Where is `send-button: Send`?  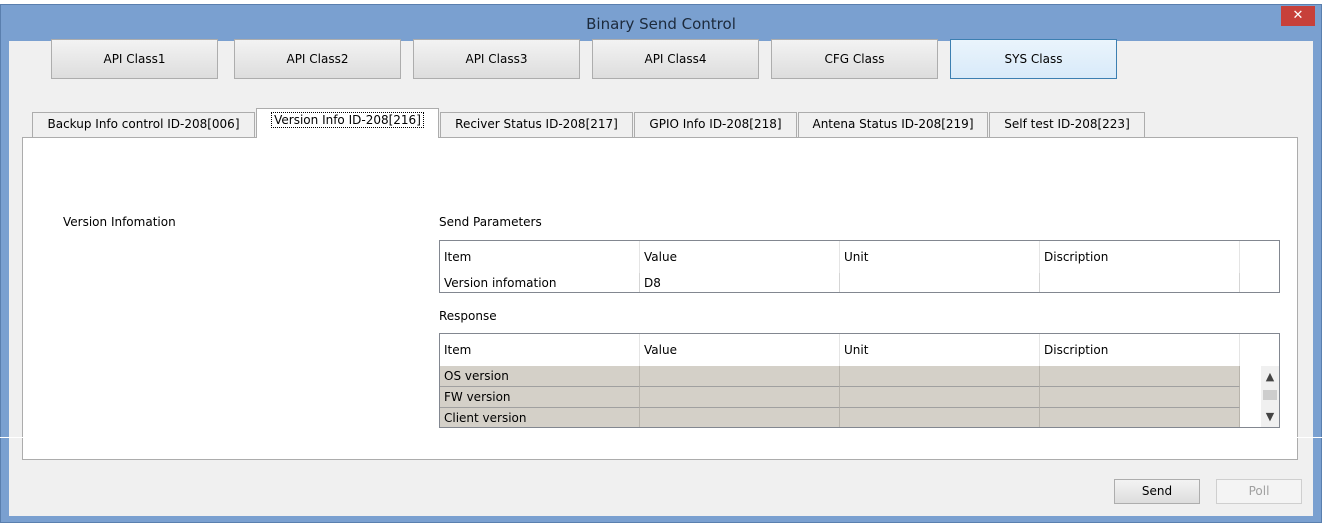
send-button: Send is located at coordinates (1157, 491).